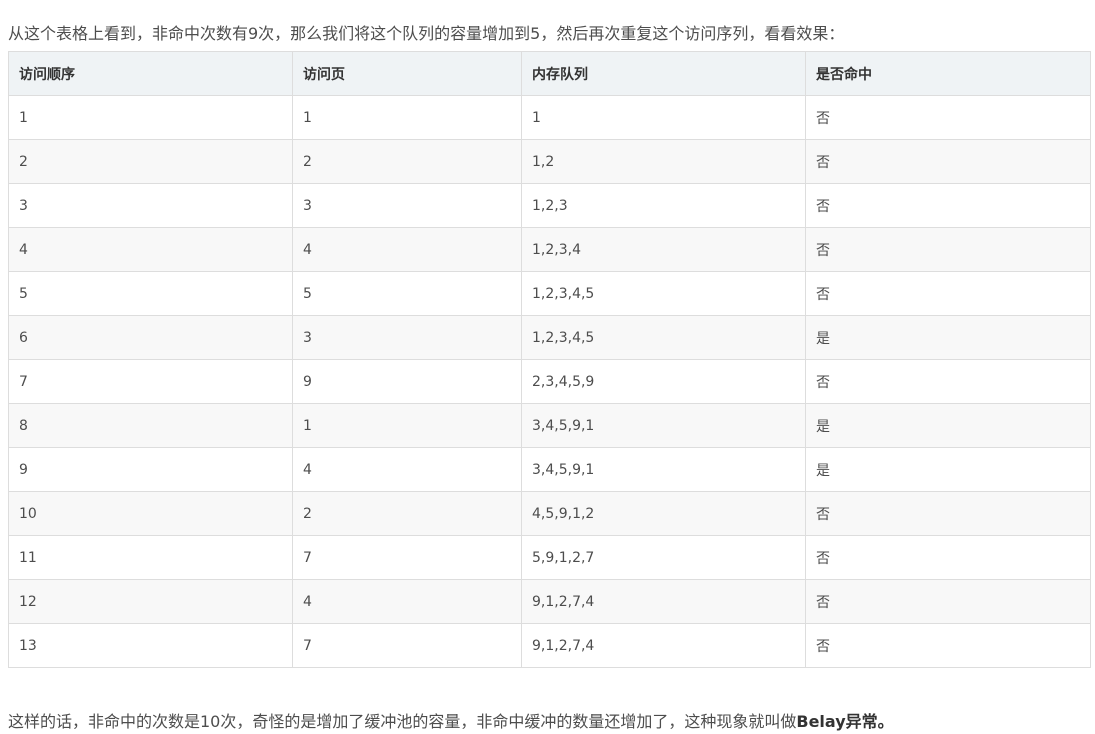 The width and height of the screenshot is (1095, 734). I want to click on table-row: 7 9 2,3,4,5,9 否, so click(549, 381).